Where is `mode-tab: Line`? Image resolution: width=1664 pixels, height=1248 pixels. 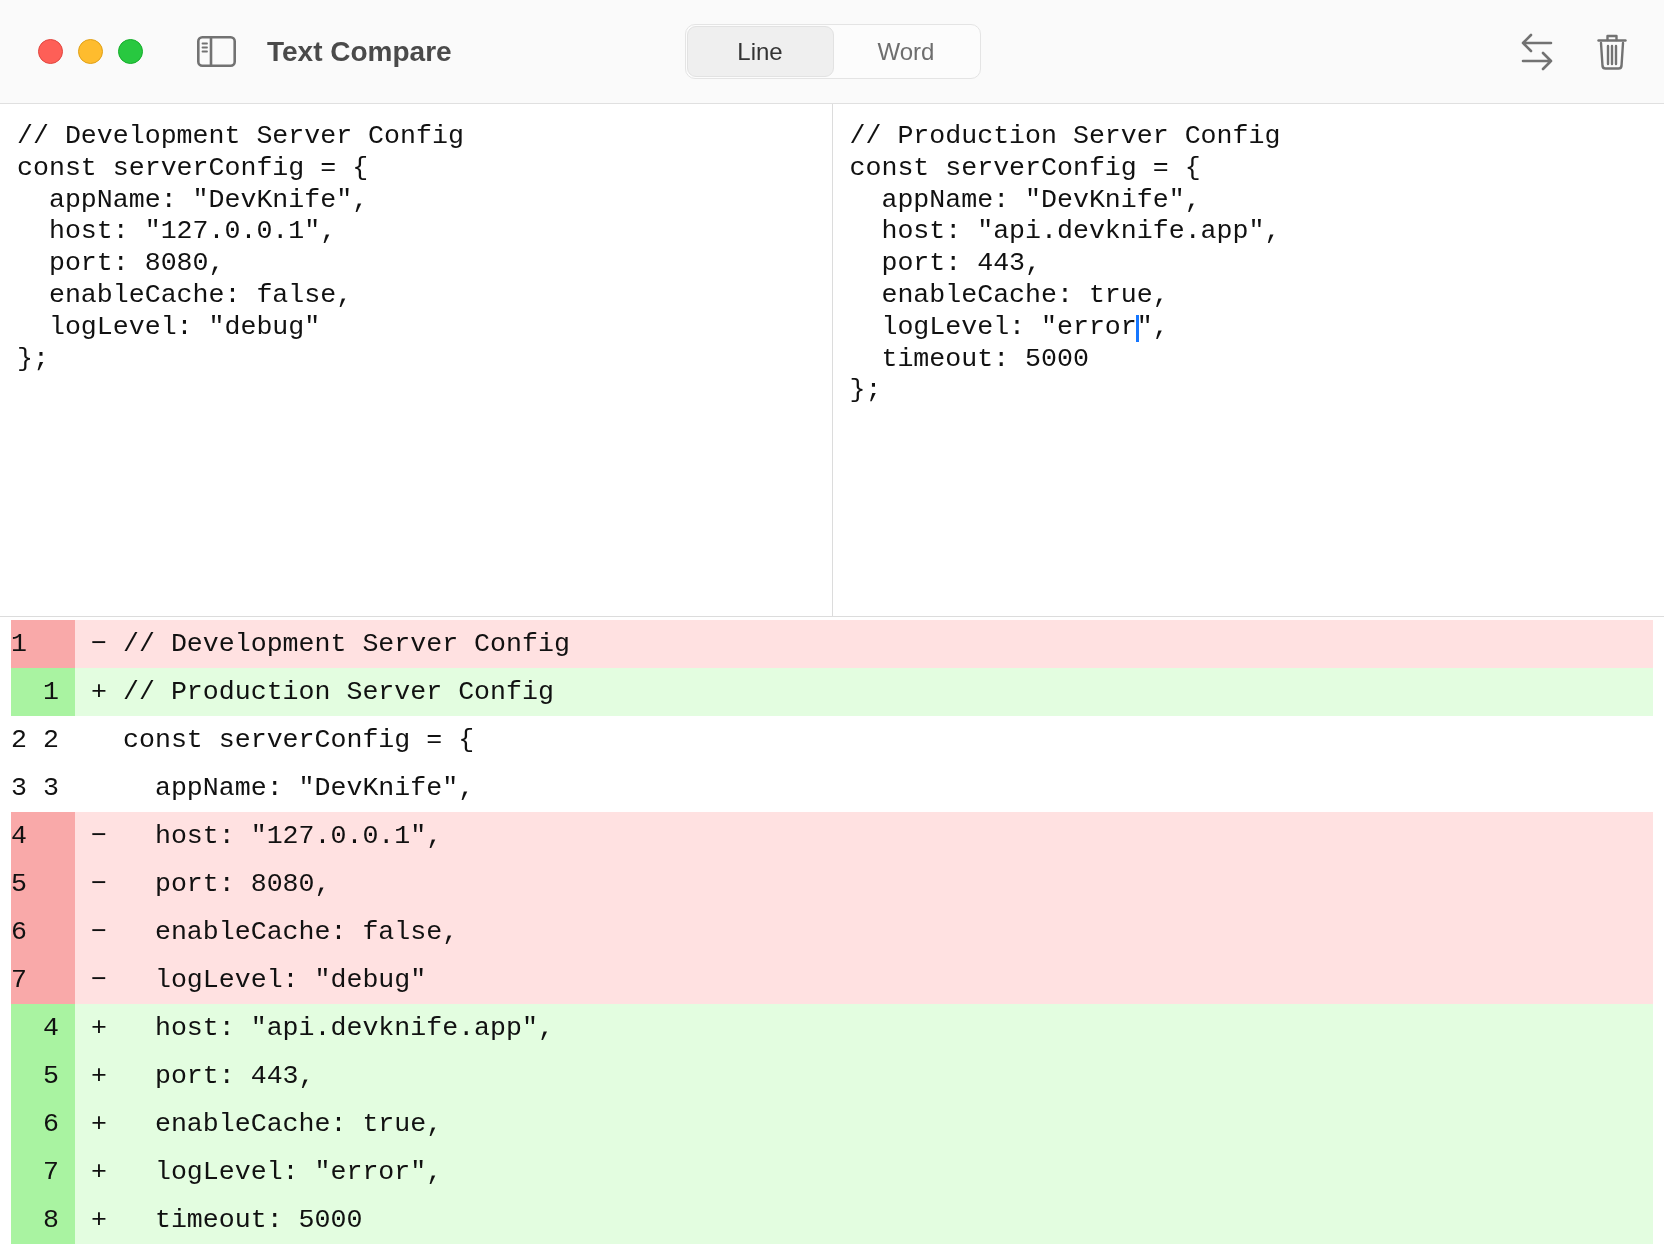 mode-tab: Line is located at coordinates (760, 51).